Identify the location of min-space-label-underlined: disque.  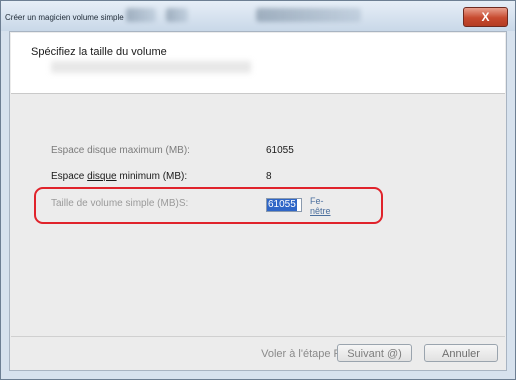
(102, 176).